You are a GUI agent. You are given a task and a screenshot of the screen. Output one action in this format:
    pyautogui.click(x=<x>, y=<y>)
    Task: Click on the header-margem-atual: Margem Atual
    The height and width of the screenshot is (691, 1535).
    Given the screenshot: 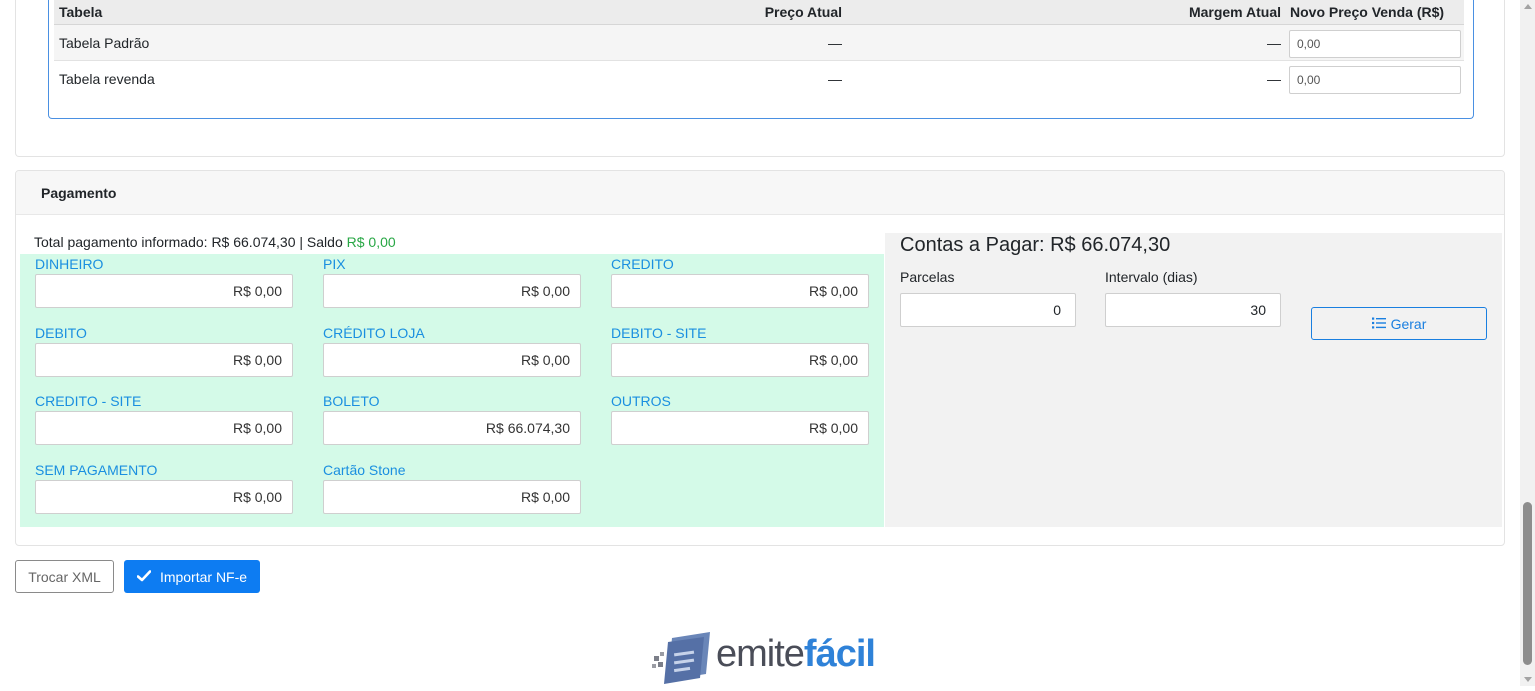 What is the action you would take?
    pyautogui.click(x=1234, y=12)
    